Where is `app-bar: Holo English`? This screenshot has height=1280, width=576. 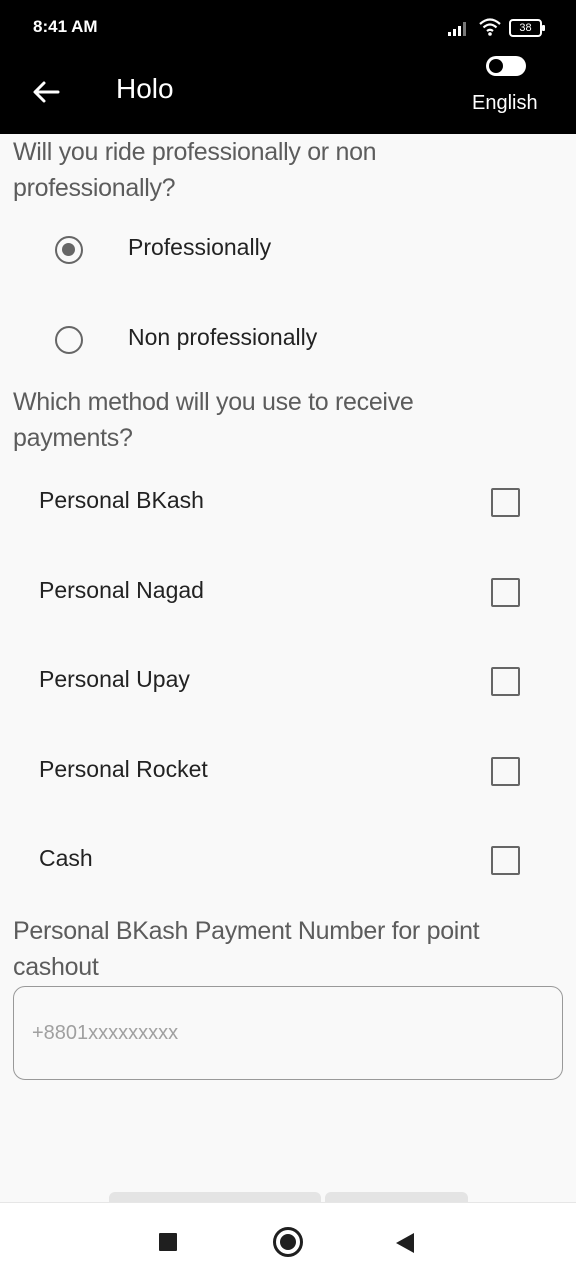 app-bar: Holo English is located at coordinates (288, 95).